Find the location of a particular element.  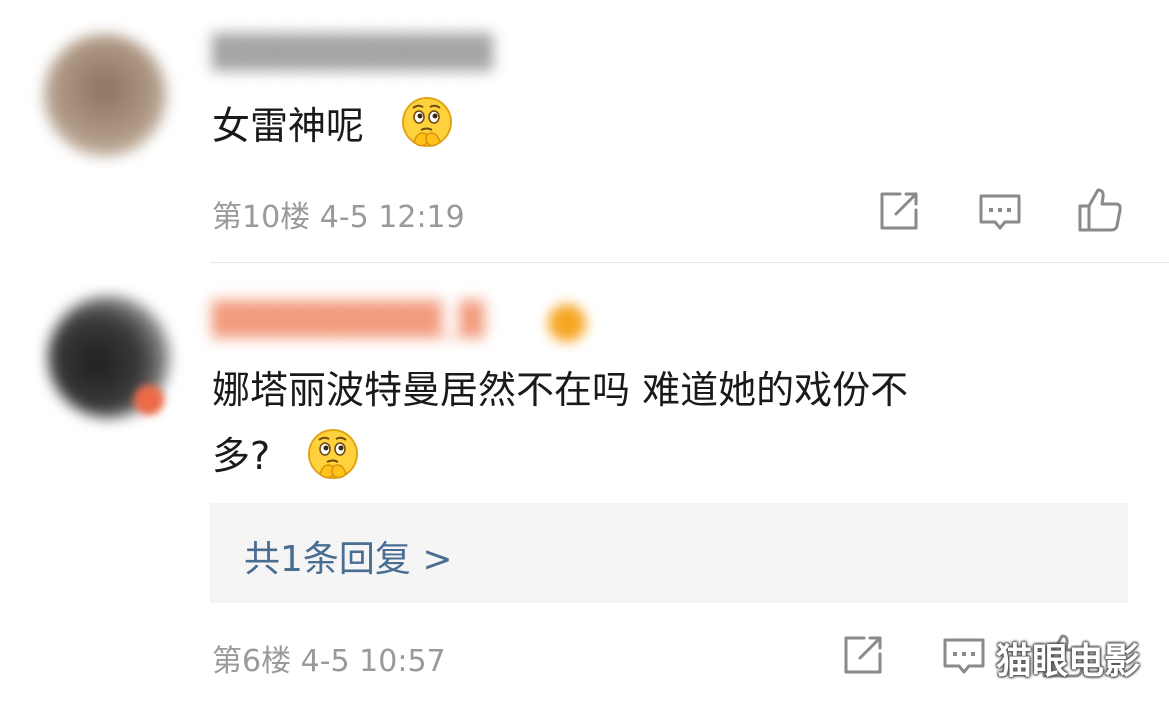

username: ███████████ is located at coordinates (353, 52).